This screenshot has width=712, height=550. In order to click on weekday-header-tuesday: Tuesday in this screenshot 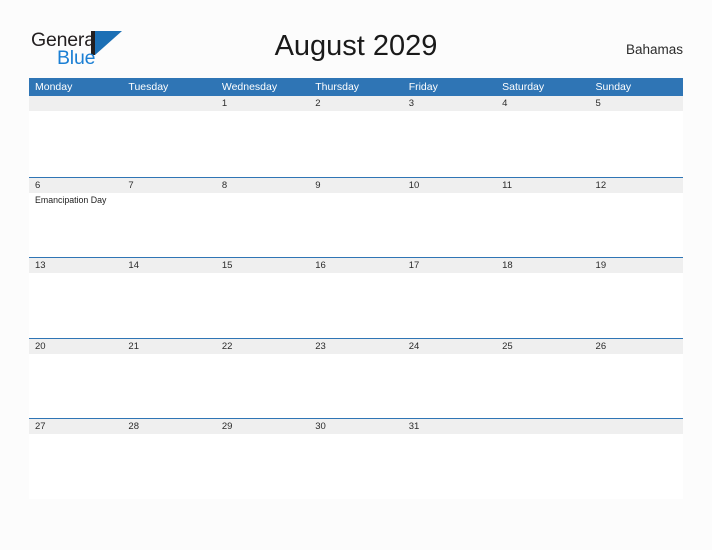, I will do `click(148, 87)`.